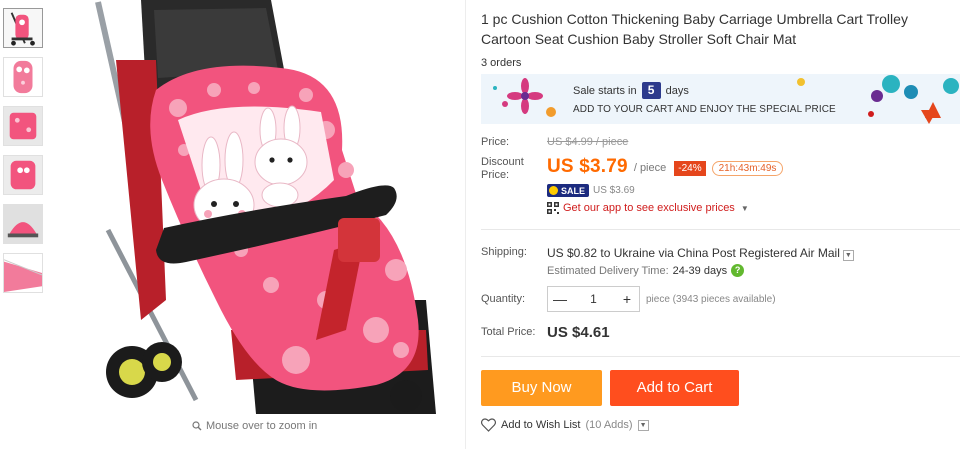  Describe the element at coordinates (711, 299) in the screenshot. I see `quantity-availability: piece (3943 pieces available)` at that location.